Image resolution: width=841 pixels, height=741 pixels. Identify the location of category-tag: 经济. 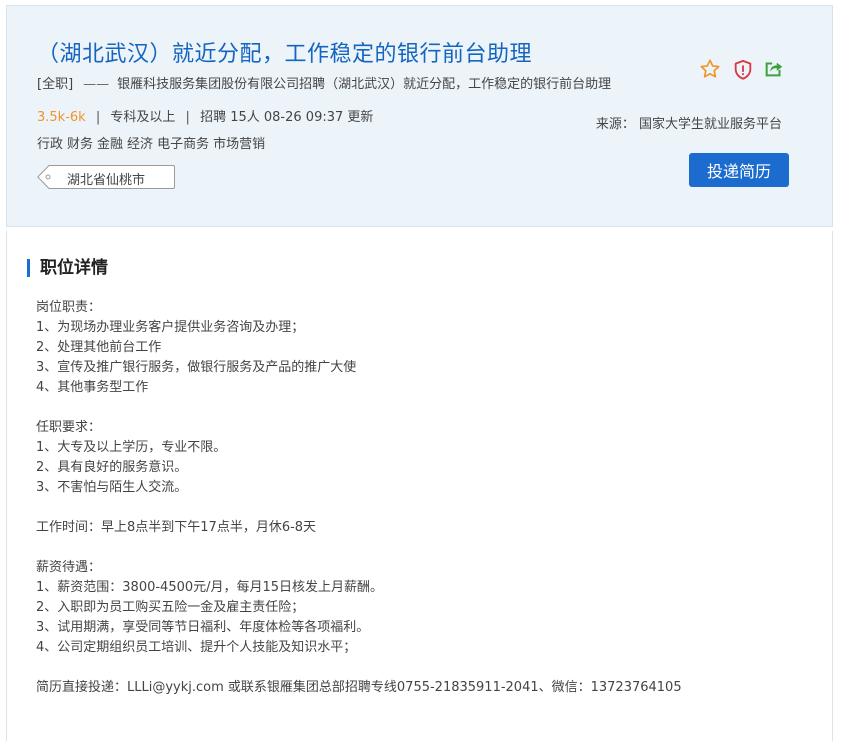
(140, 144).